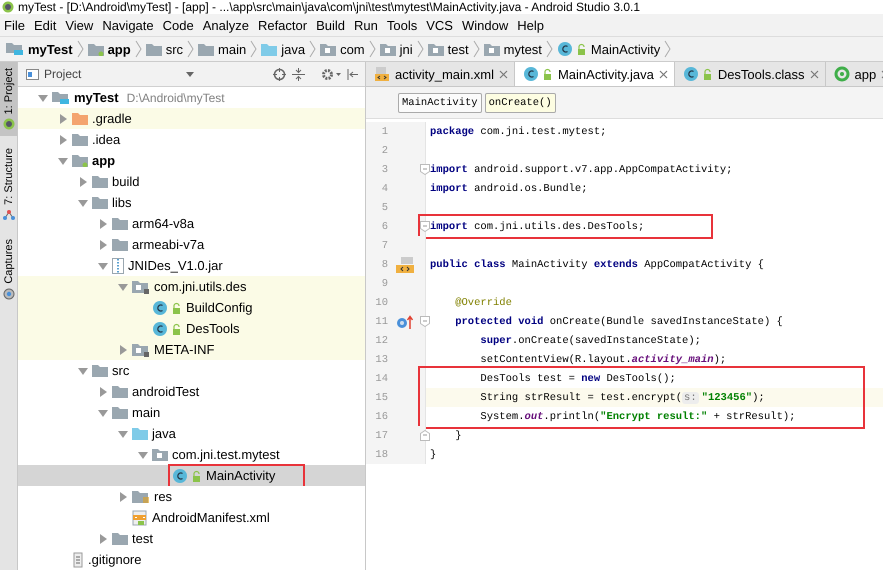 The width and height of the screenshot is (883, 570). Describe the element at coordinates (594, 74) in the screenshot. I see `editor-tab: MainActivity.java` at that location.